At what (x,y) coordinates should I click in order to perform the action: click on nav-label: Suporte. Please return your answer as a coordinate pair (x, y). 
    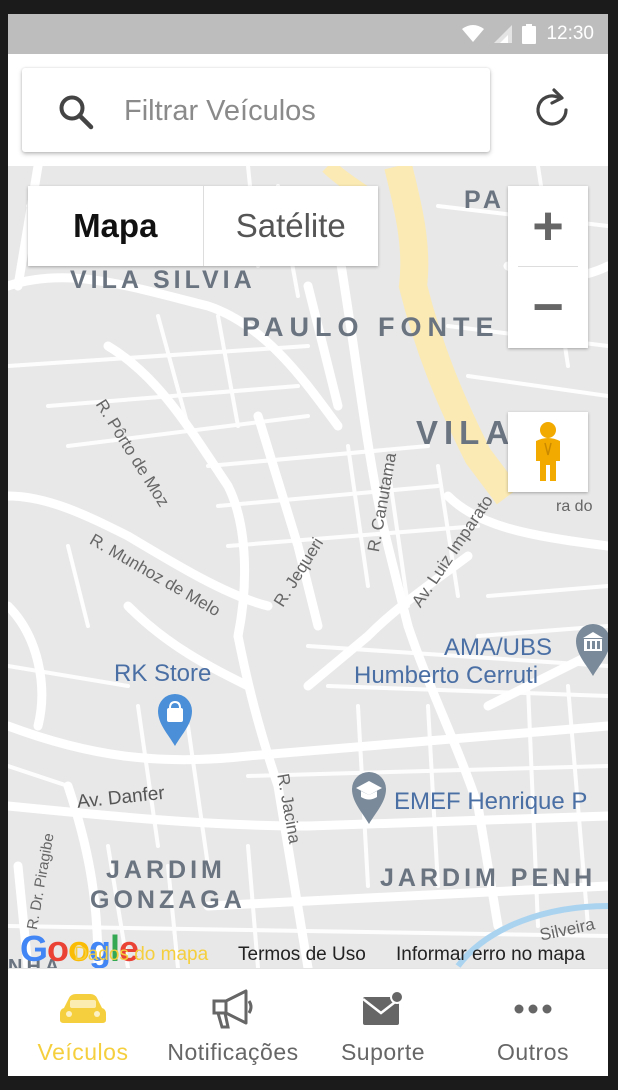
    Looking at the image, I should click on (383, 1052).